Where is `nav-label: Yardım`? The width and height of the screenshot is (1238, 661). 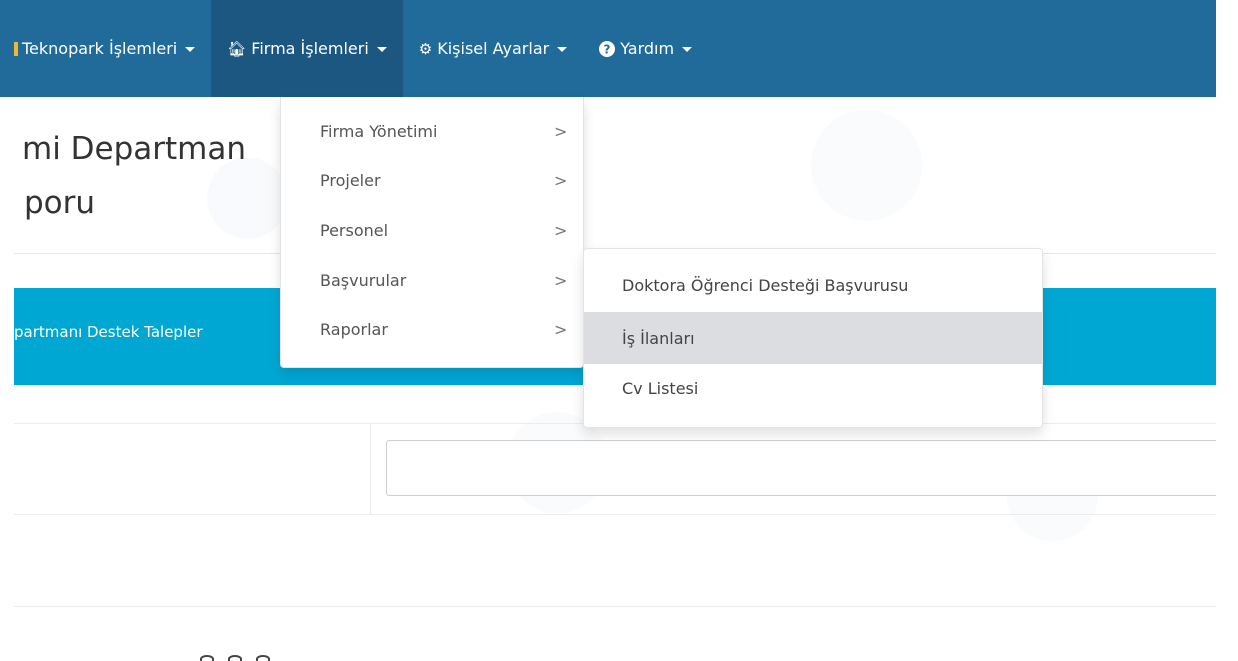 nav-label: Yardım is located at coordinates (647, 48).